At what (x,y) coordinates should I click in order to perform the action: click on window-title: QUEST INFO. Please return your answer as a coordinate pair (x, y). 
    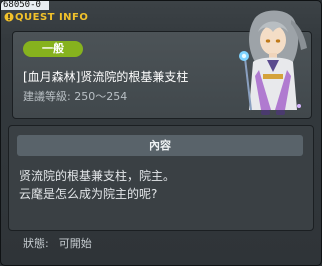
    Looking at the image, I should click on (52, 17).